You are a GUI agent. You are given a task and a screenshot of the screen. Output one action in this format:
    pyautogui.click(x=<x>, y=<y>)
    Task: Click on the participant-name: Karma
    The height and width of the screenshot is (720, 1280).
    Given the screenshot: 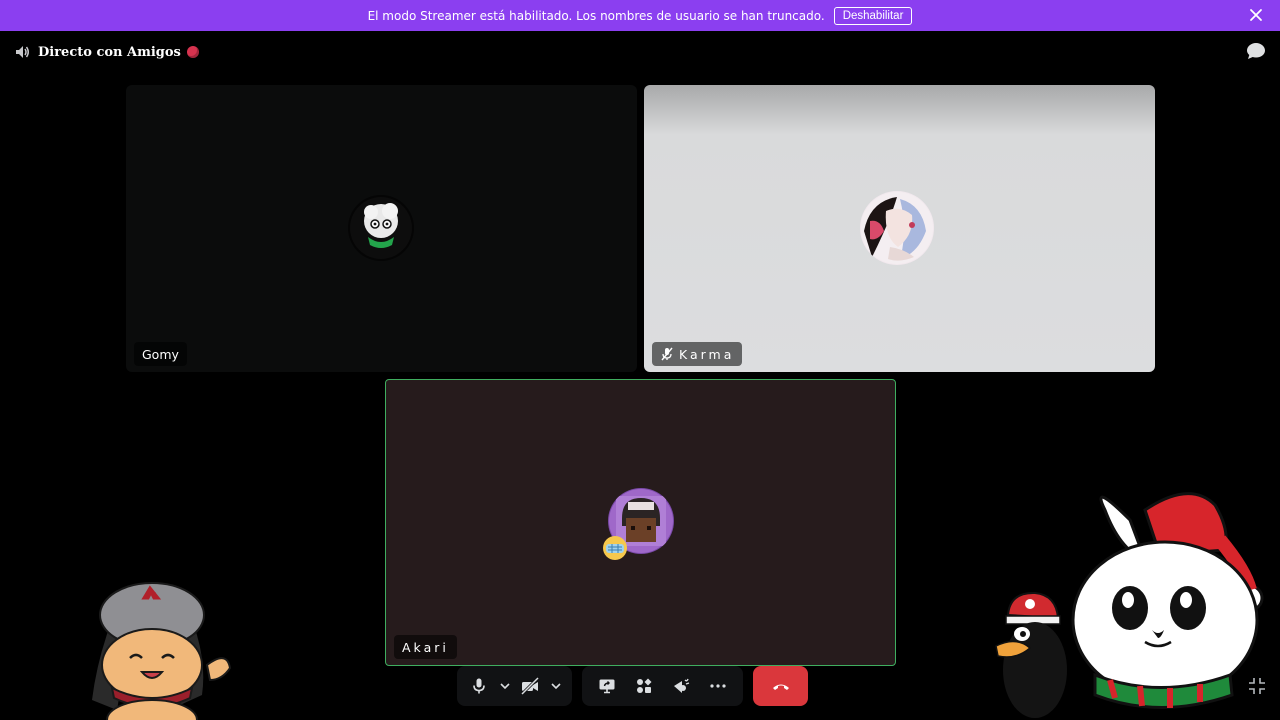 What is the action you would take?
    pyautogui.click(x=707, y=354)
    